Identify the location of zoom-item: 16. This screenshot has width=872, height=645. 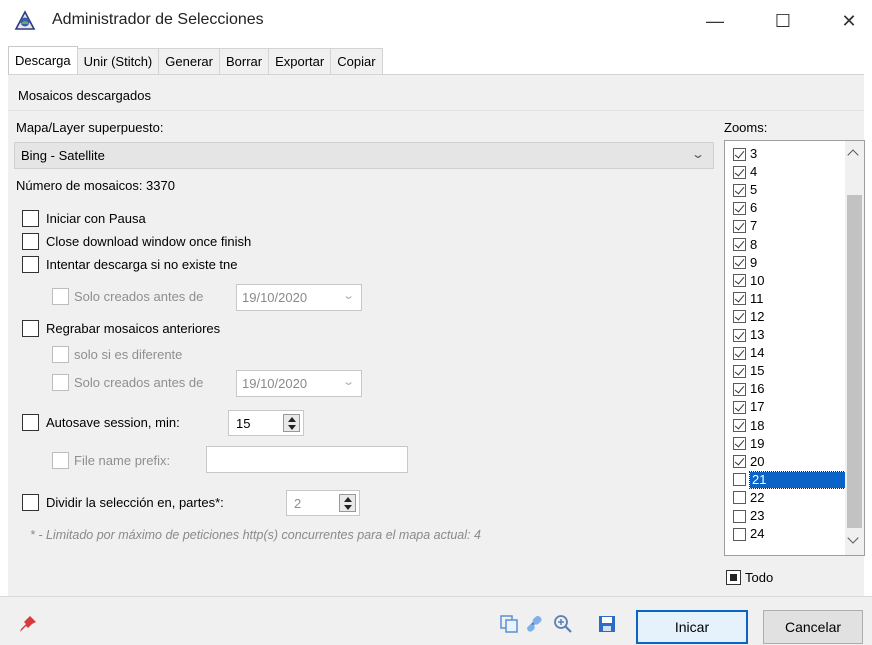
(789, 389).